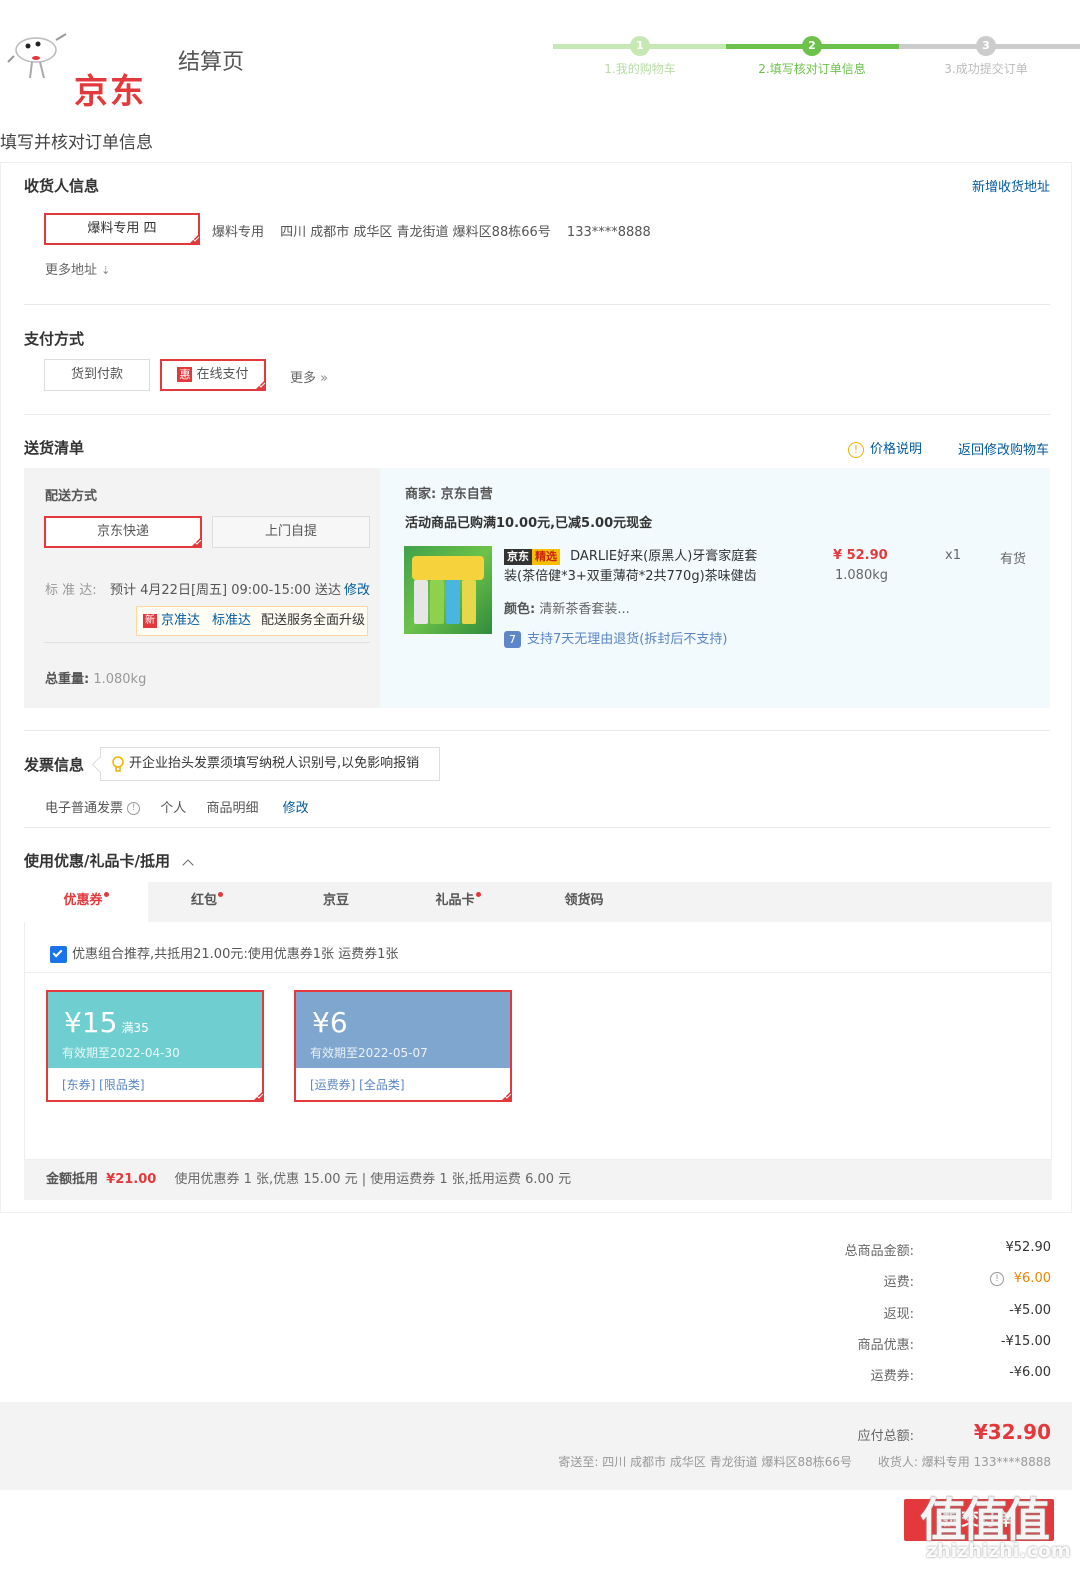 This screenshot has height=1580, width=1080. Describe the element at coordinates (536, 1250) in the screenshot. I see `total-row-goods: 总商品金额: ¥52.90` at that location.